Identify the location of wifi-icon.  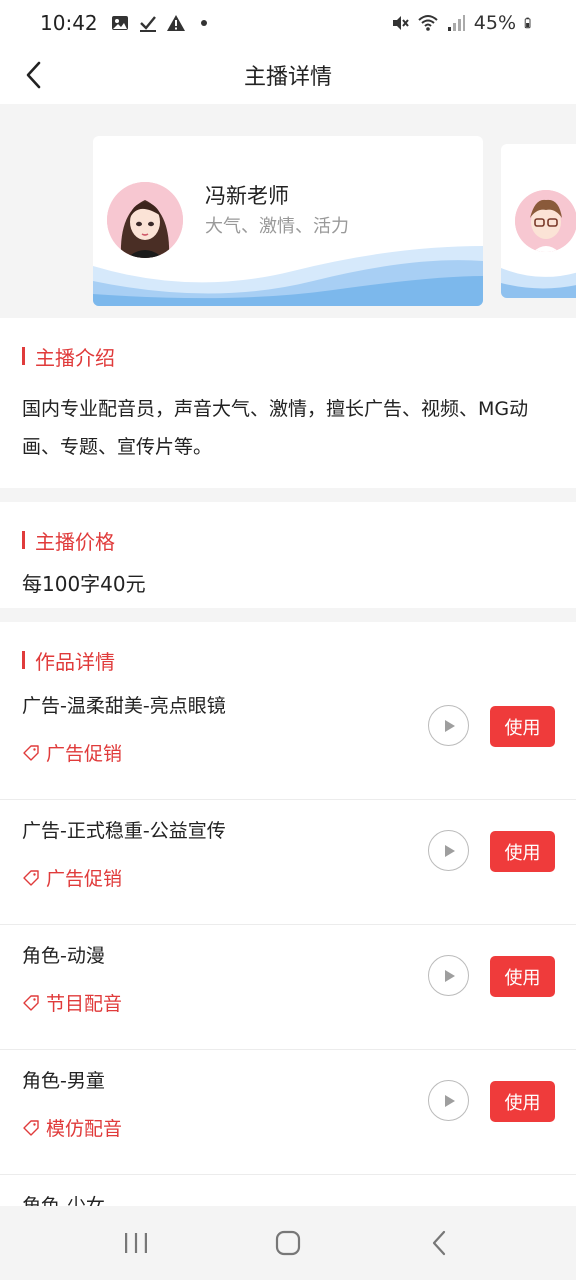
(428, 23).